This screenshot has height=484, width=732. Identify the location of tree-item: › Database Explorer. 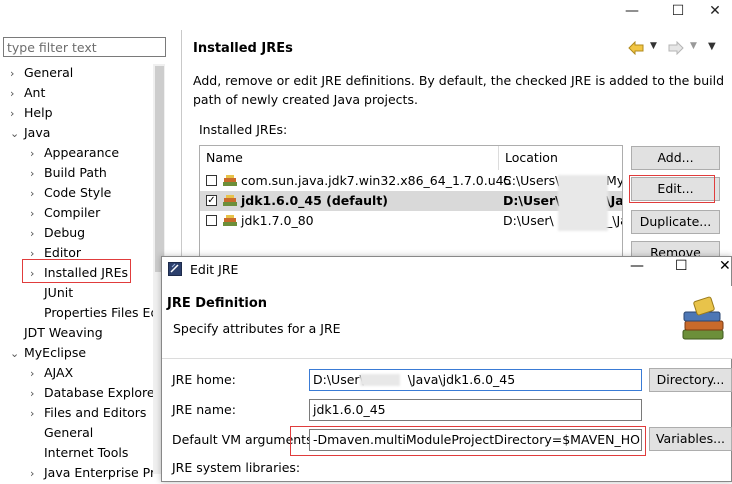
(95, 393).